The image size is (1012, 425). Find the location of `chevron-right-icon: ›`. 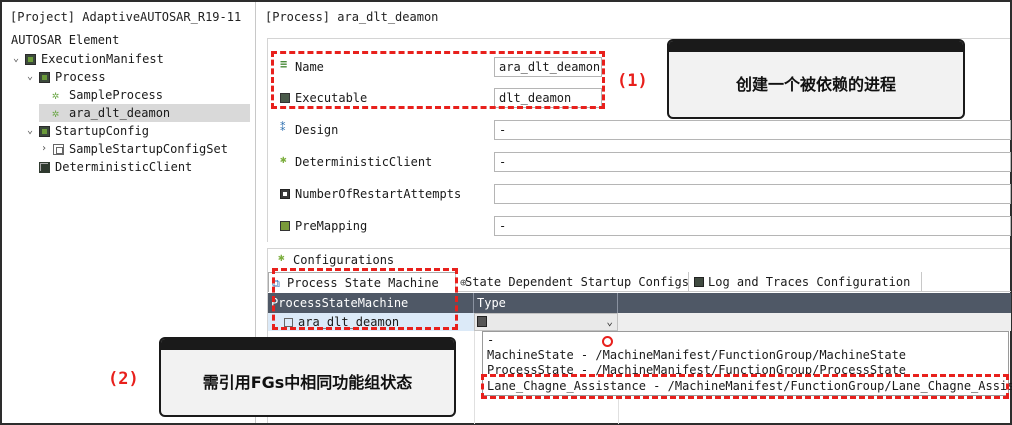

chevron-right-icon: › is located at coordinates (44, 149).